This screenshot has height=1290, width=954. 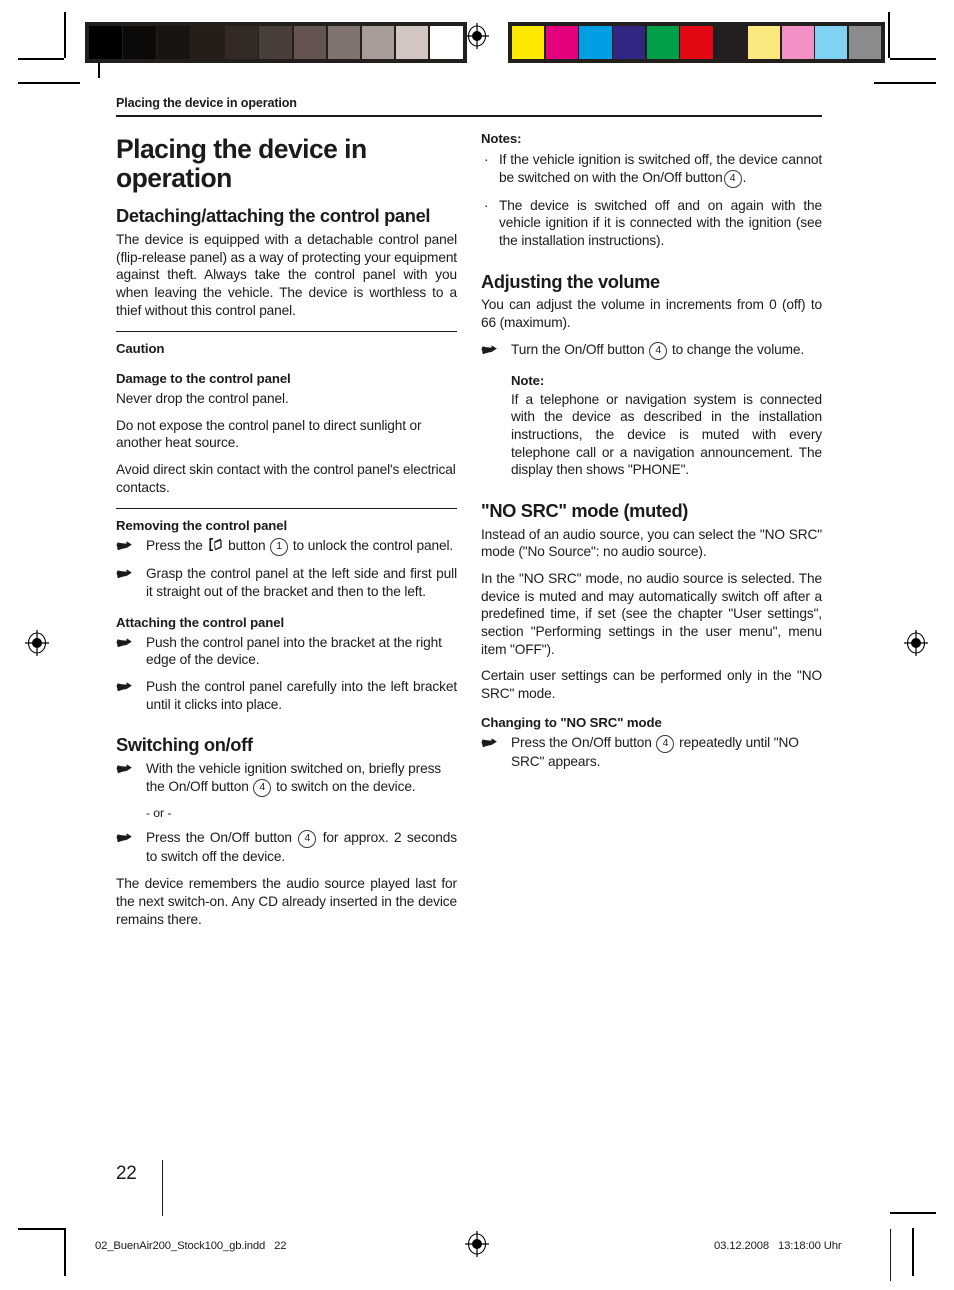 What do you see at coordinates (215, 544) in the screenshot?
I see `flip-release-panel-icon` at bounding box center [215, 544].